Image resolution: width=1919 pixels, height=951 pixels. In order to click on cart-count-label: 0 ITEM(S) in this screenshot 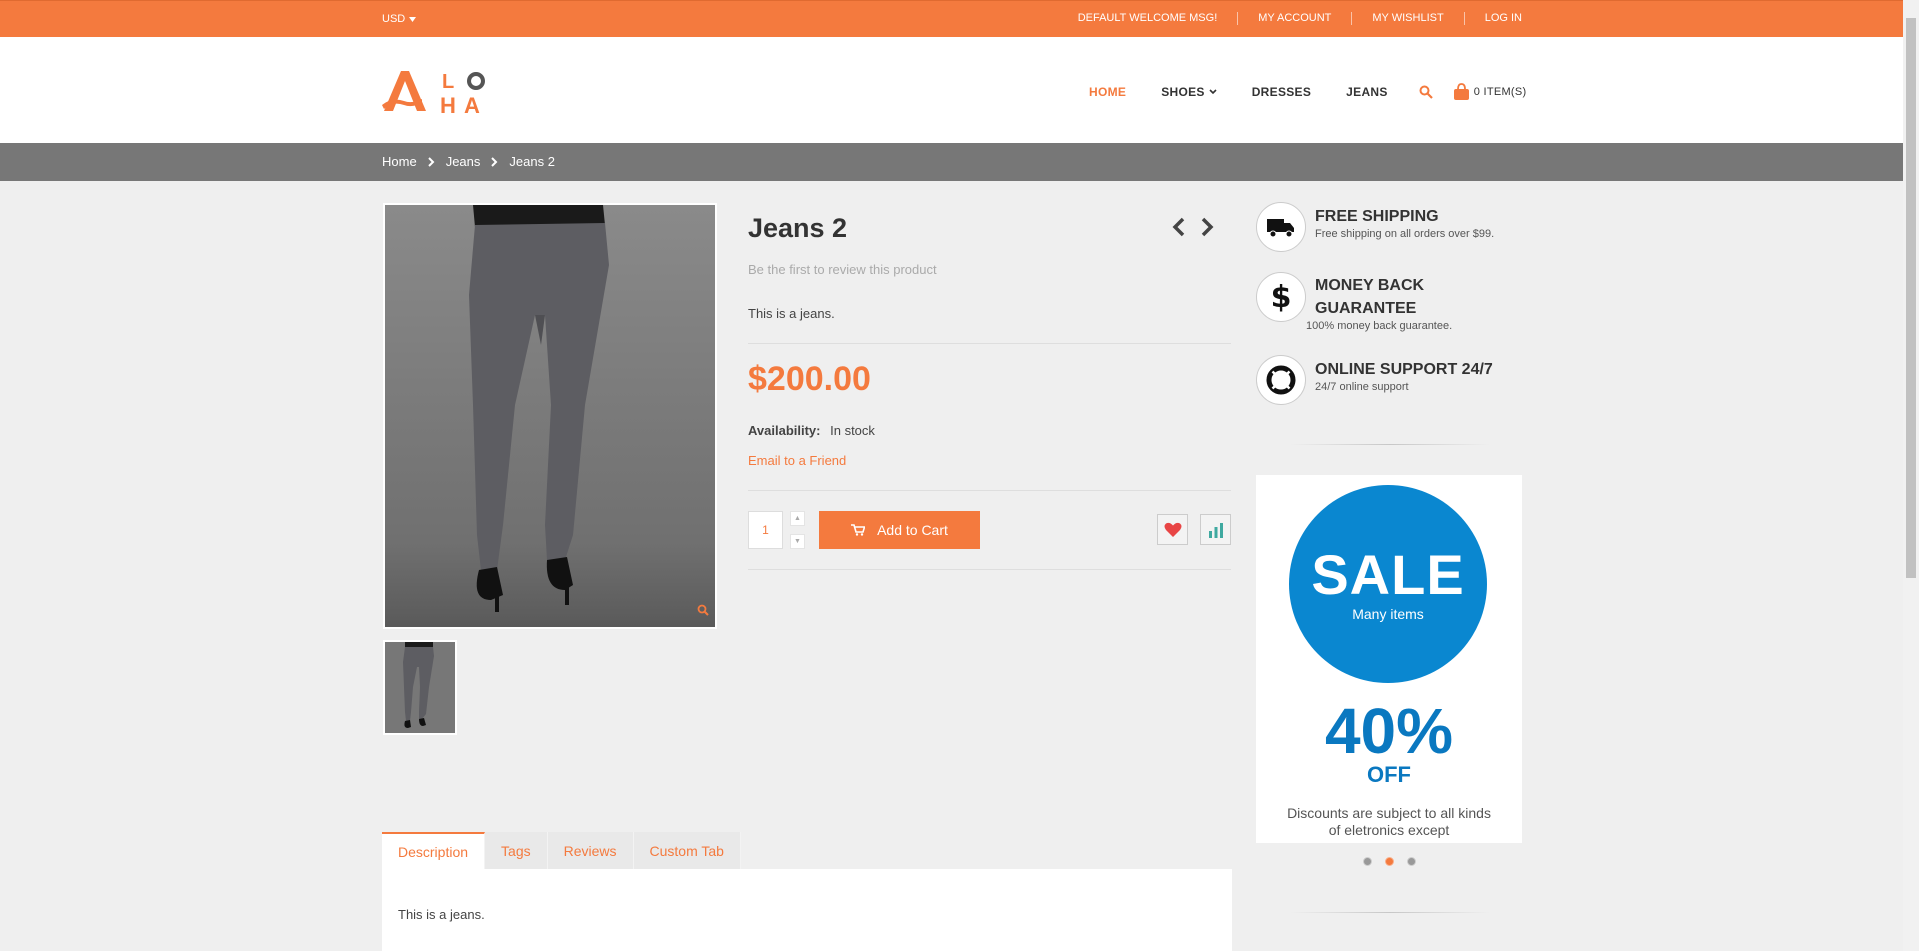, I will do `click(1500, 92)`.